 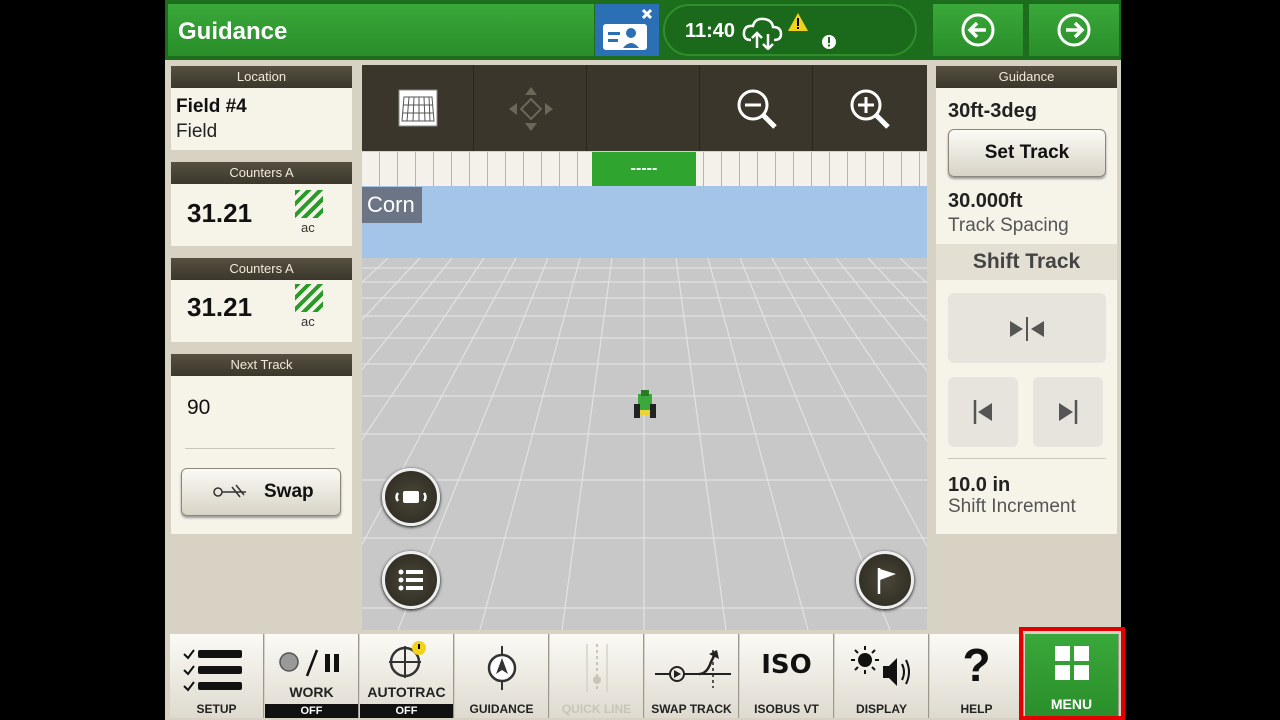 What do you see at coordinates (976, 665) in the screenshot?
I see `question-mark-icon: ?` at bounding box center [976, 665].